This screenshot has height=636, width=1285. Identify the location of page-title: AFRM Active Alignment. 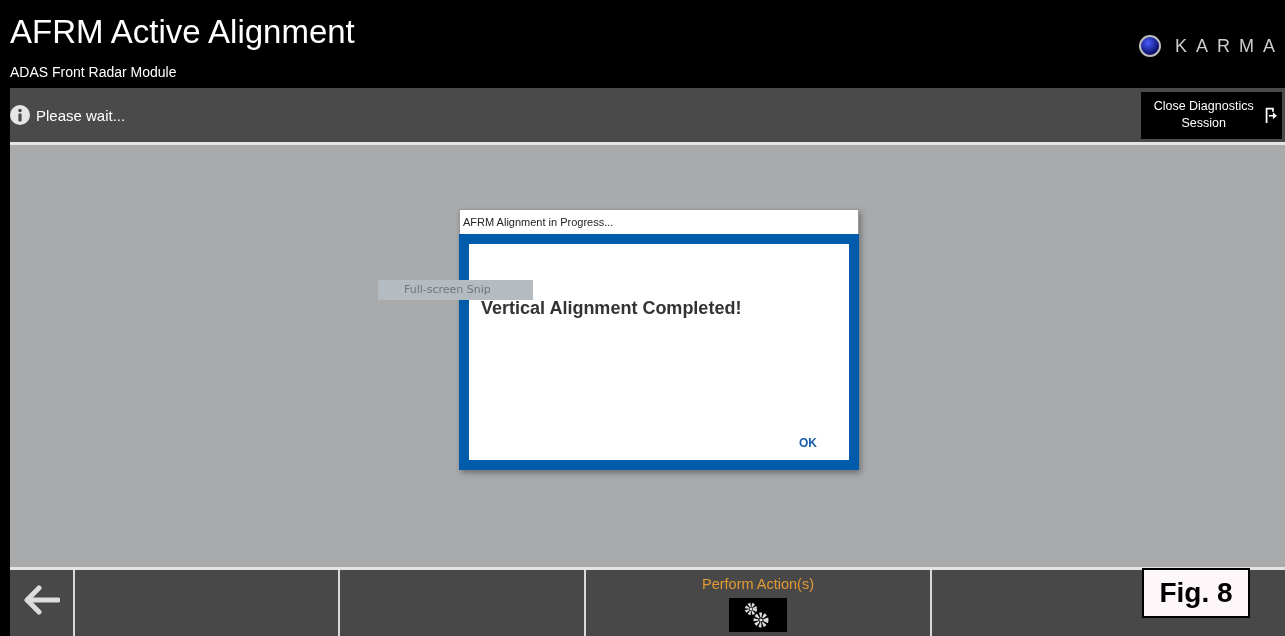
(182, 32).